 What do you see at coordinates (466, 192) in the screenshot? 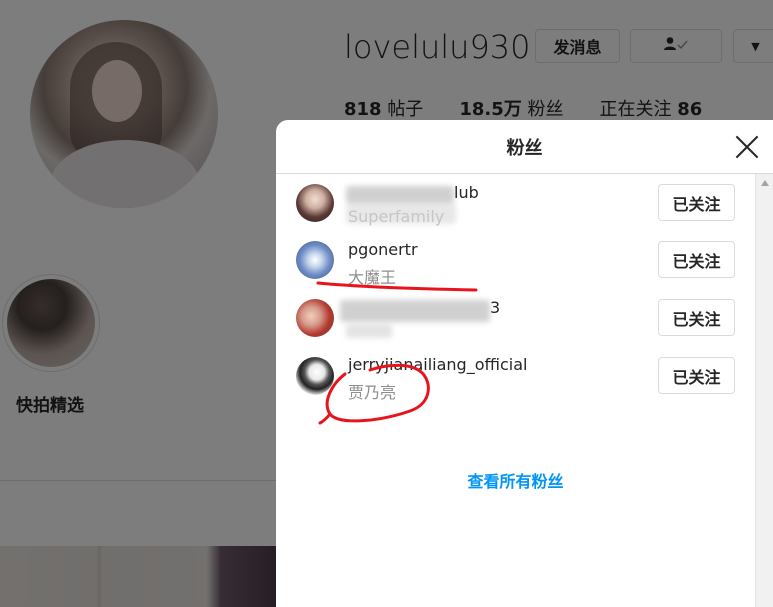
I see `follower-handle: lub` at bounding box center [466, 192].